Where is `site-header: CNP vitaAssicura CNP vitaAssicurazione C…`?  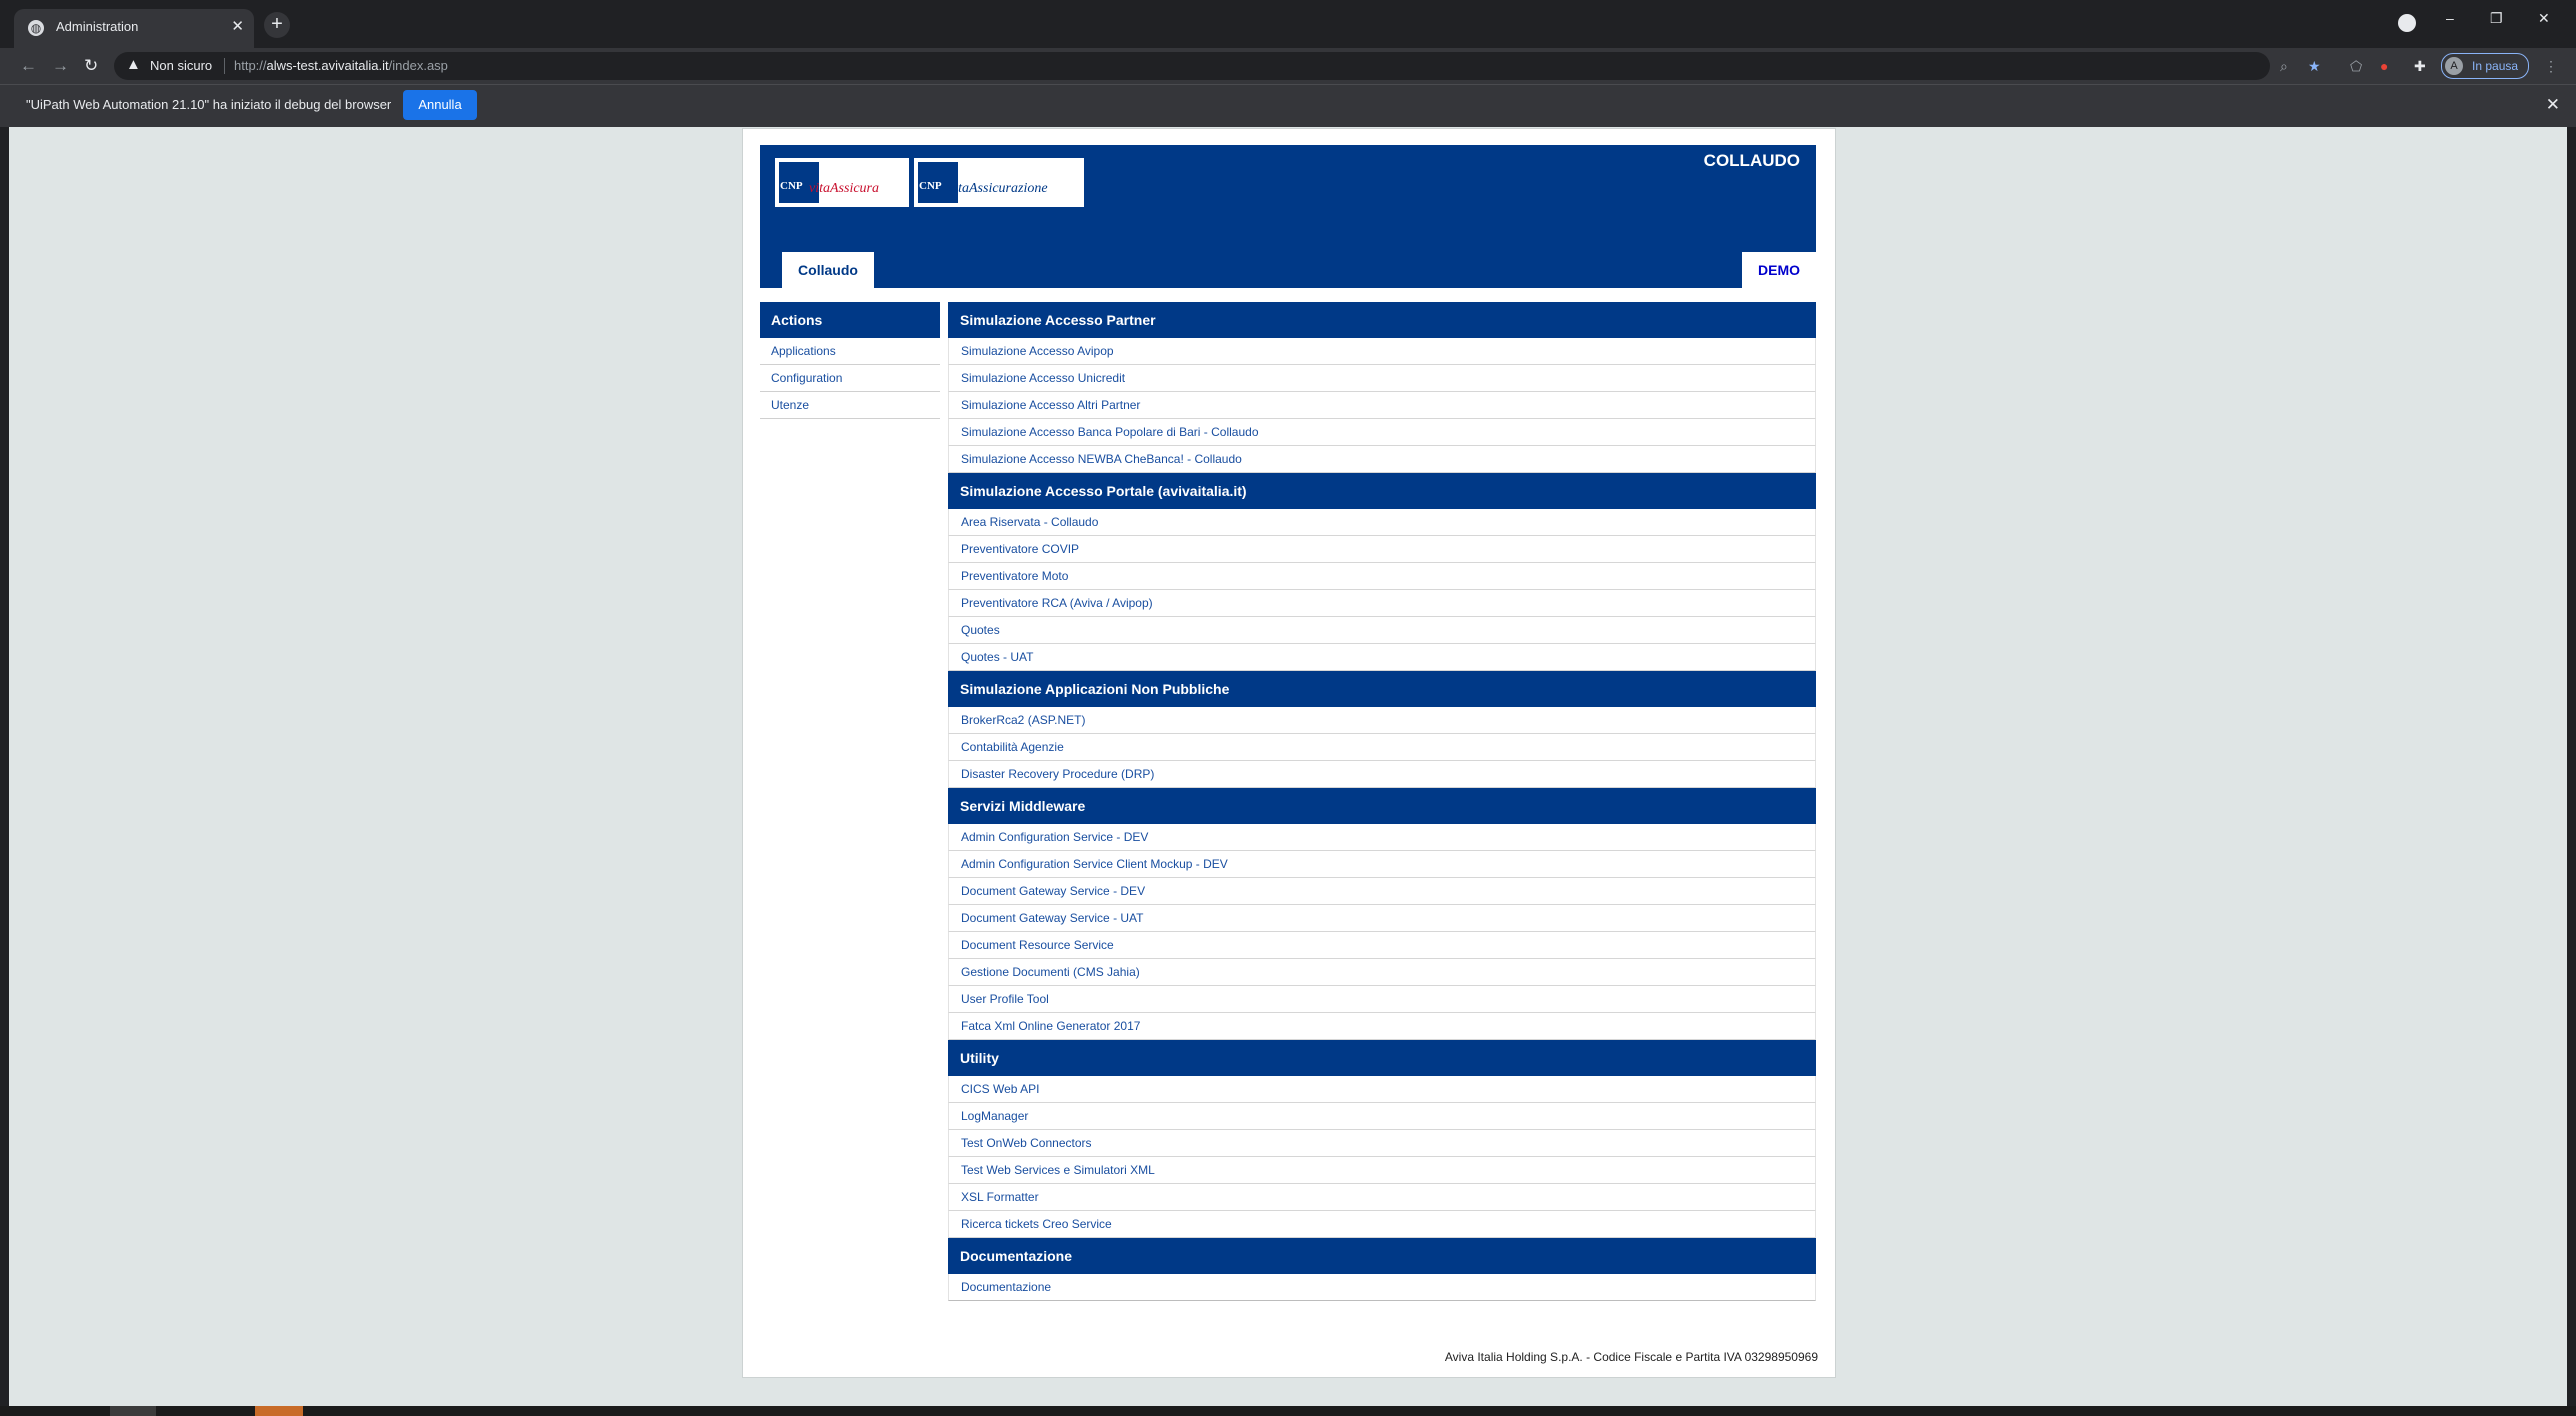 site-header: CNP vitaAssicura CNP vitaAssicurazione C… is located at coordinates (1288, 216).